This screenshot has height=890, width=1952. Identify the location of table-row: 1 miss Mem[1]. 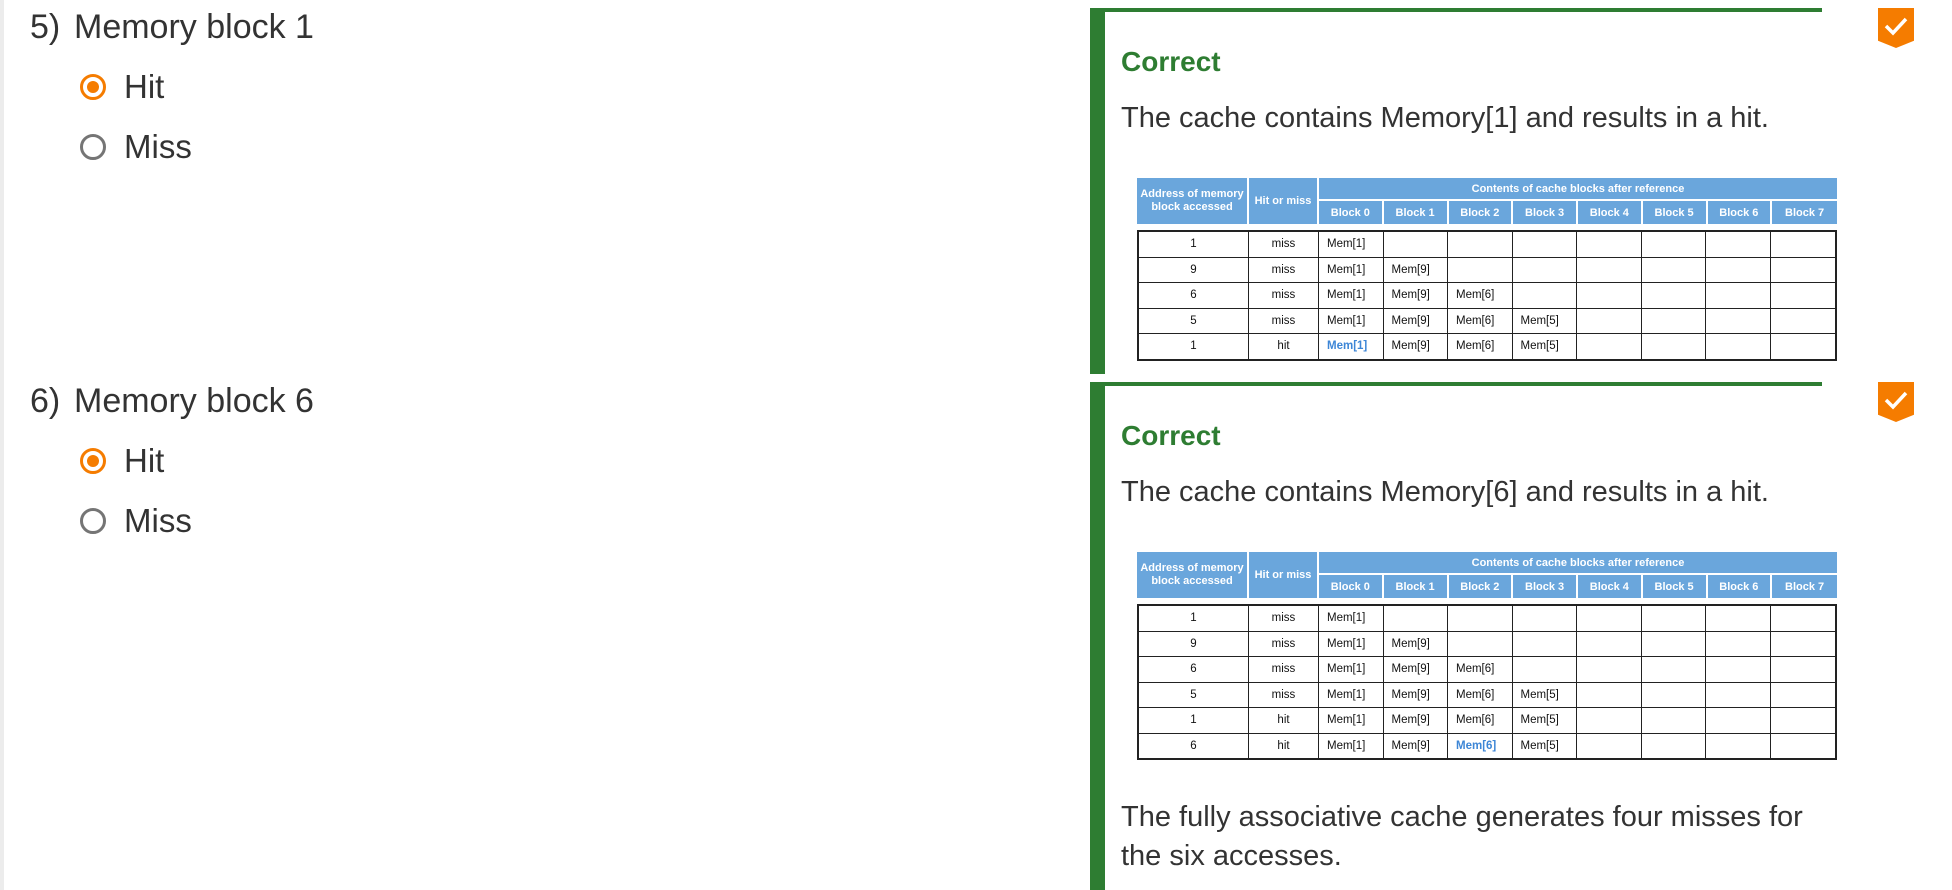
(1487, 619).